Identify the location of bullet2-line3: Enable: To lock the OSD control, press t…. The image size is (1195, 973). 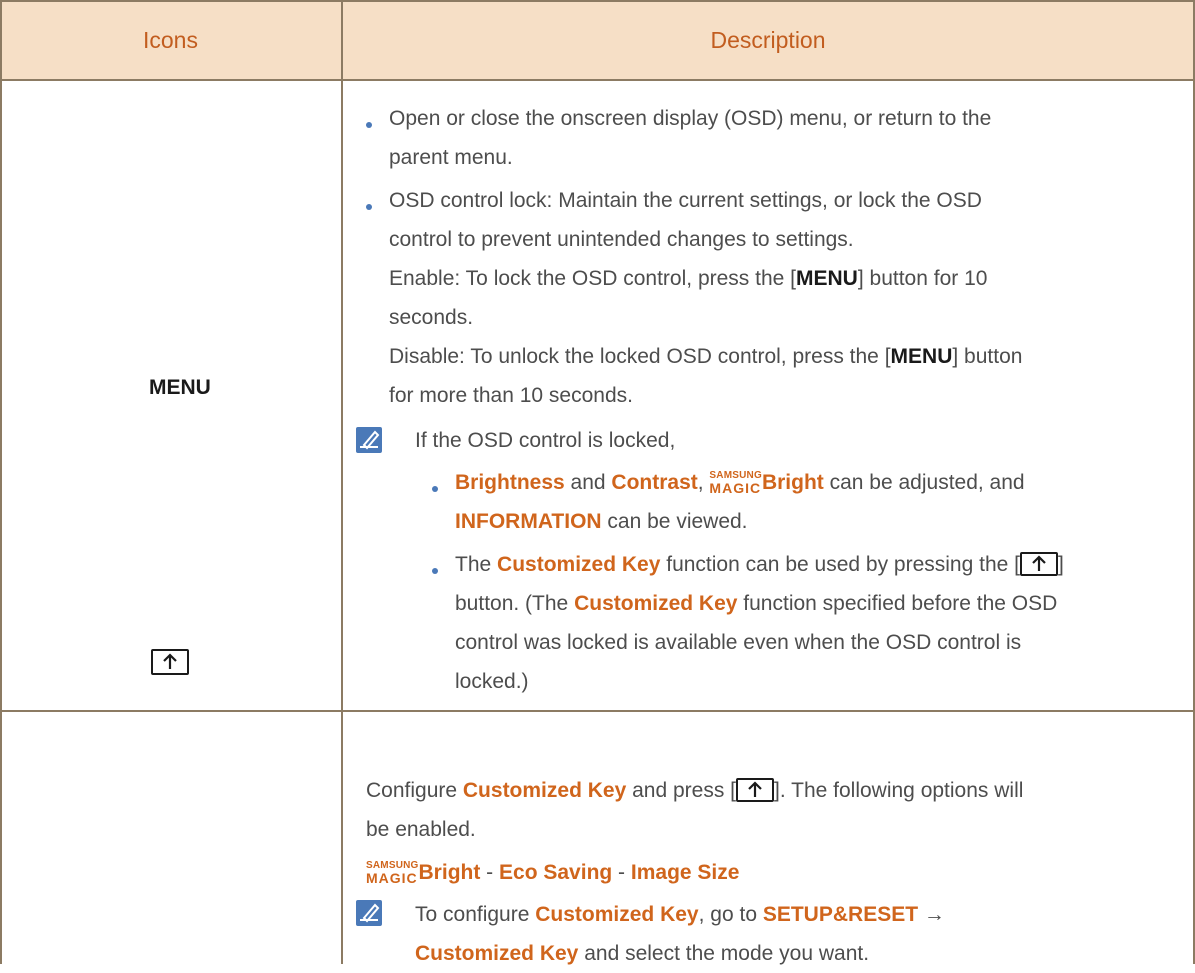
(688, 278).